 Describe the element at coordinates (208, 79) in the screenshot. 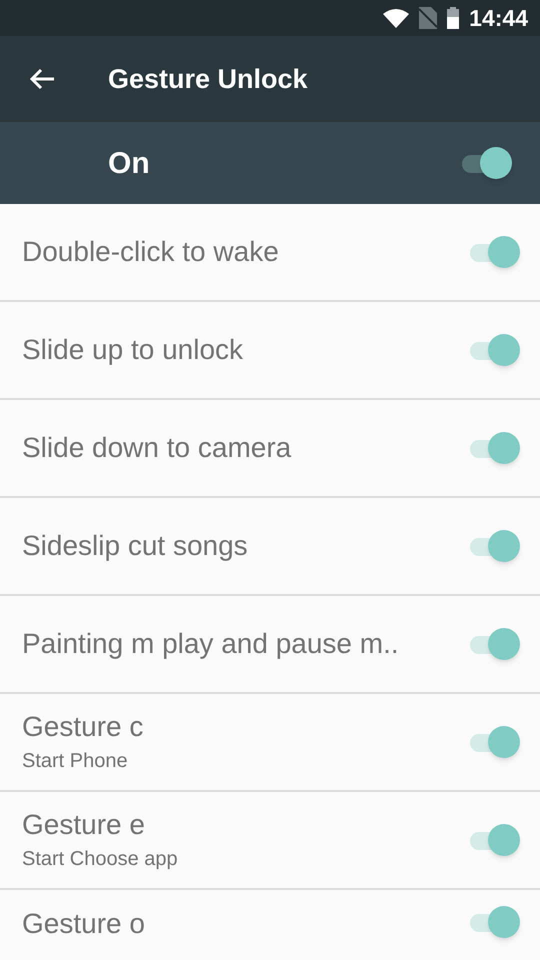

I see `screen-title: Gesture Unlock` at that location.